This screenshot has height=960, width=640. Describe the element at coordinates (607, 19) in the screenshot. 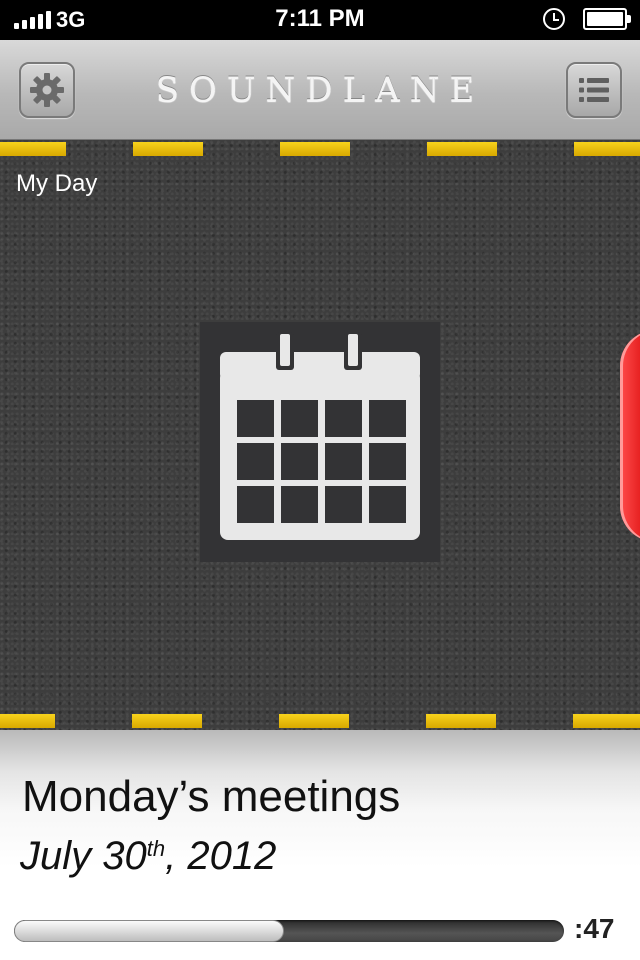

I see `battery-icon` at that location.